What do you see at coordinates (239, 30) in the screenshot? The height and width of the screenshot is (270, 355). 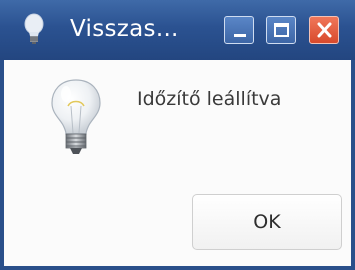 I see `minimize-button` at bounding box center [239, 30].